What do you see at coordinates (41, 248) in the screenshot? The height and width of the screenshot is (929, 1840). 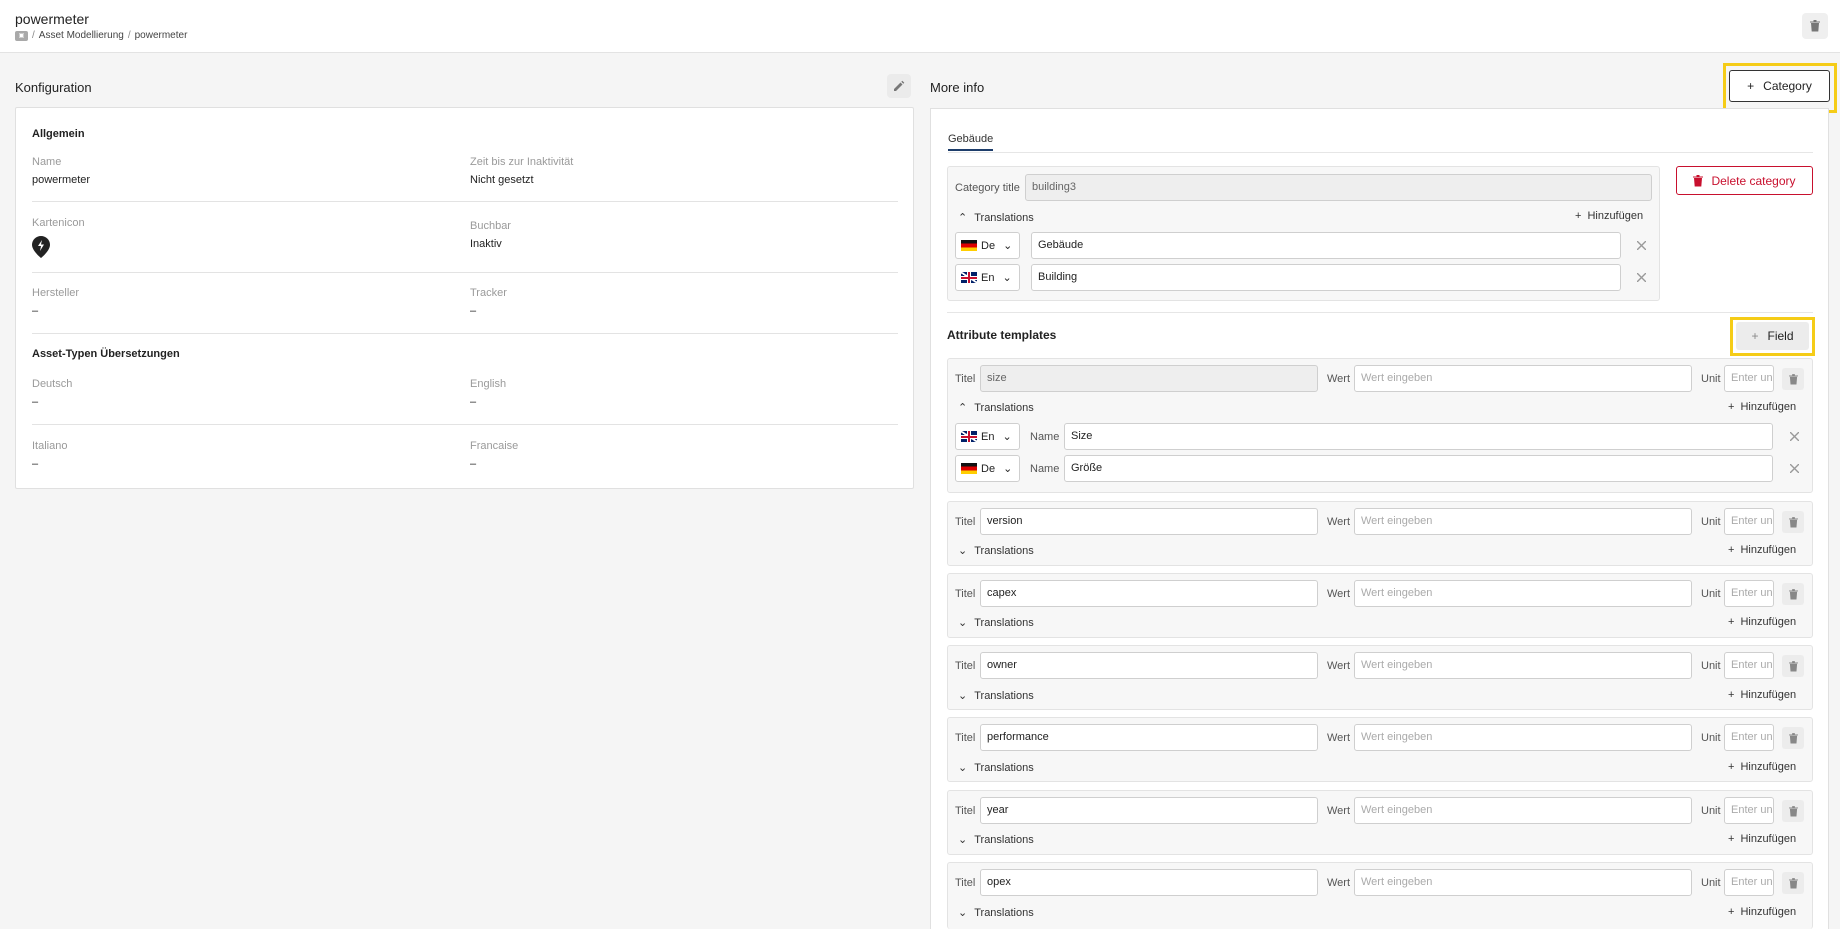 I see `map-pin-bolt-icon` at bounding box center [41, 248].